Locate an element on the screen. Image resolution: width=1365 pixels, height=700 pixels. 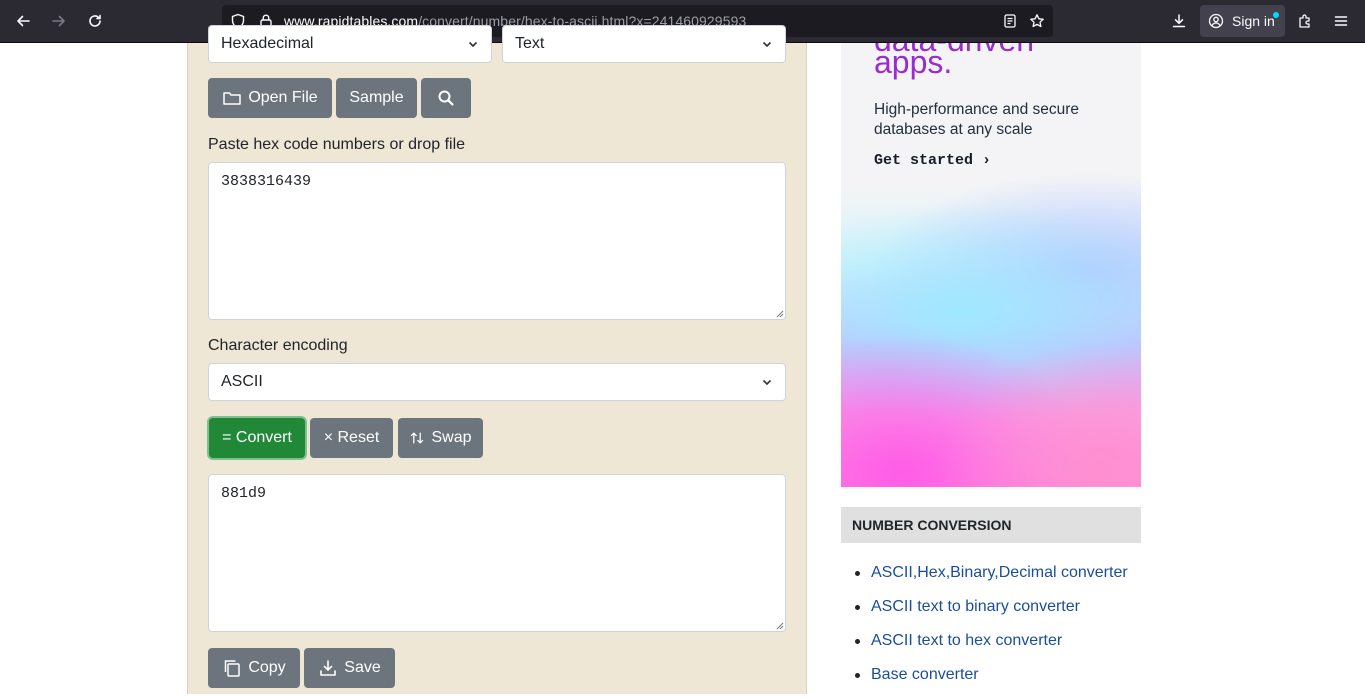
bookmark-star-icon is located at coordinates (1037, 21).